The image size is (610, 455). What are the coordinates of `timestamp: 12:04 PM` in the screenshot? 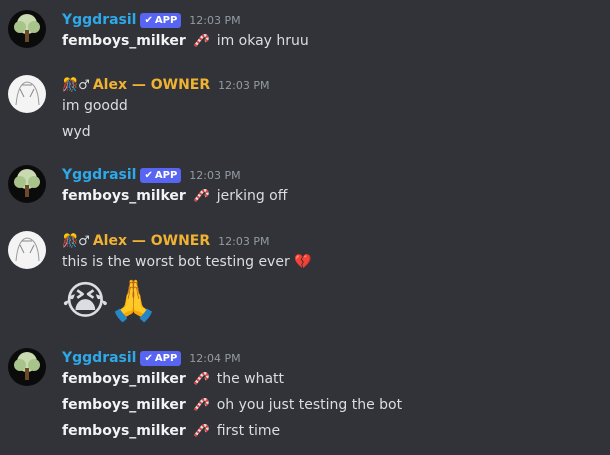 It's located at (214, 358).